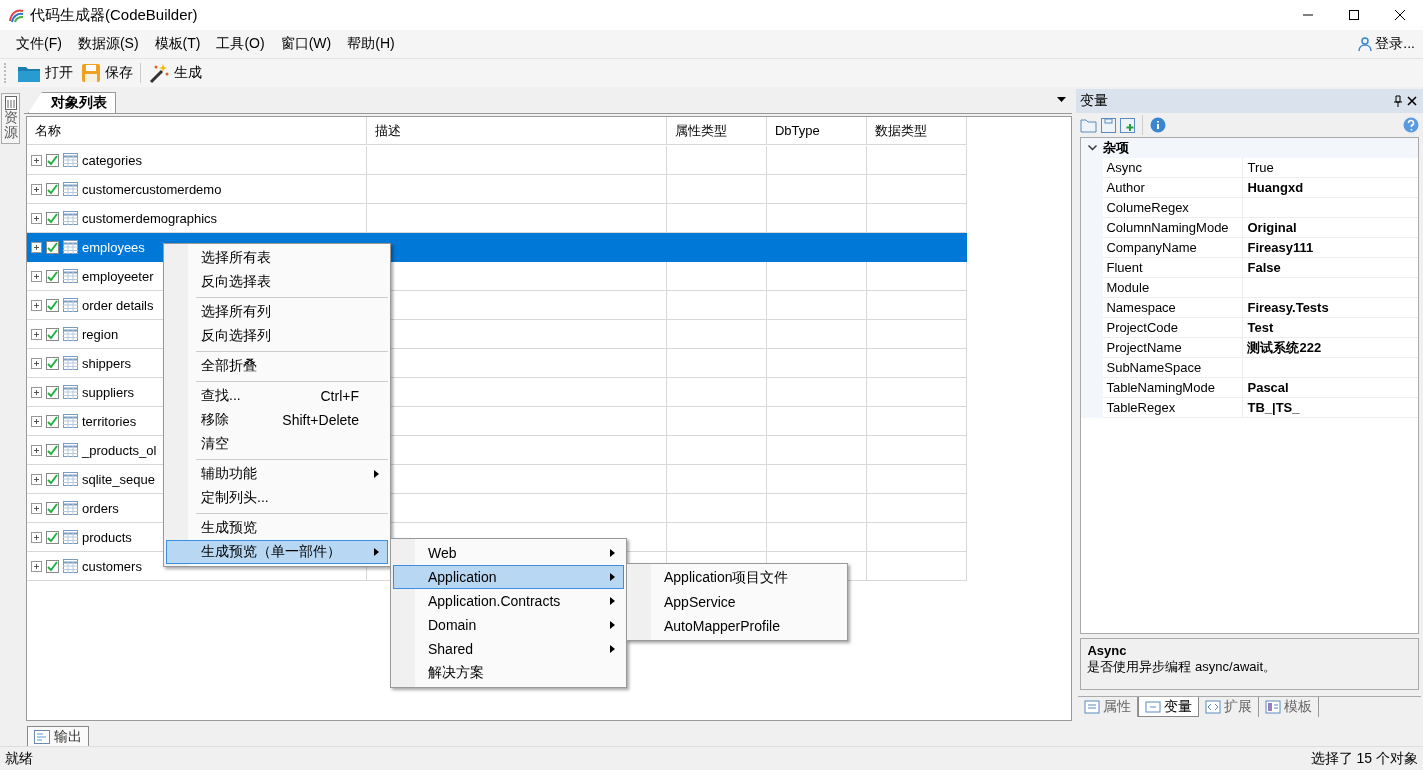 The image size is (1423, 770). What do you see at coordinates (1330, 228) in the screenshot?
I see `property-value: Original` at bounding box center [1330, 228].